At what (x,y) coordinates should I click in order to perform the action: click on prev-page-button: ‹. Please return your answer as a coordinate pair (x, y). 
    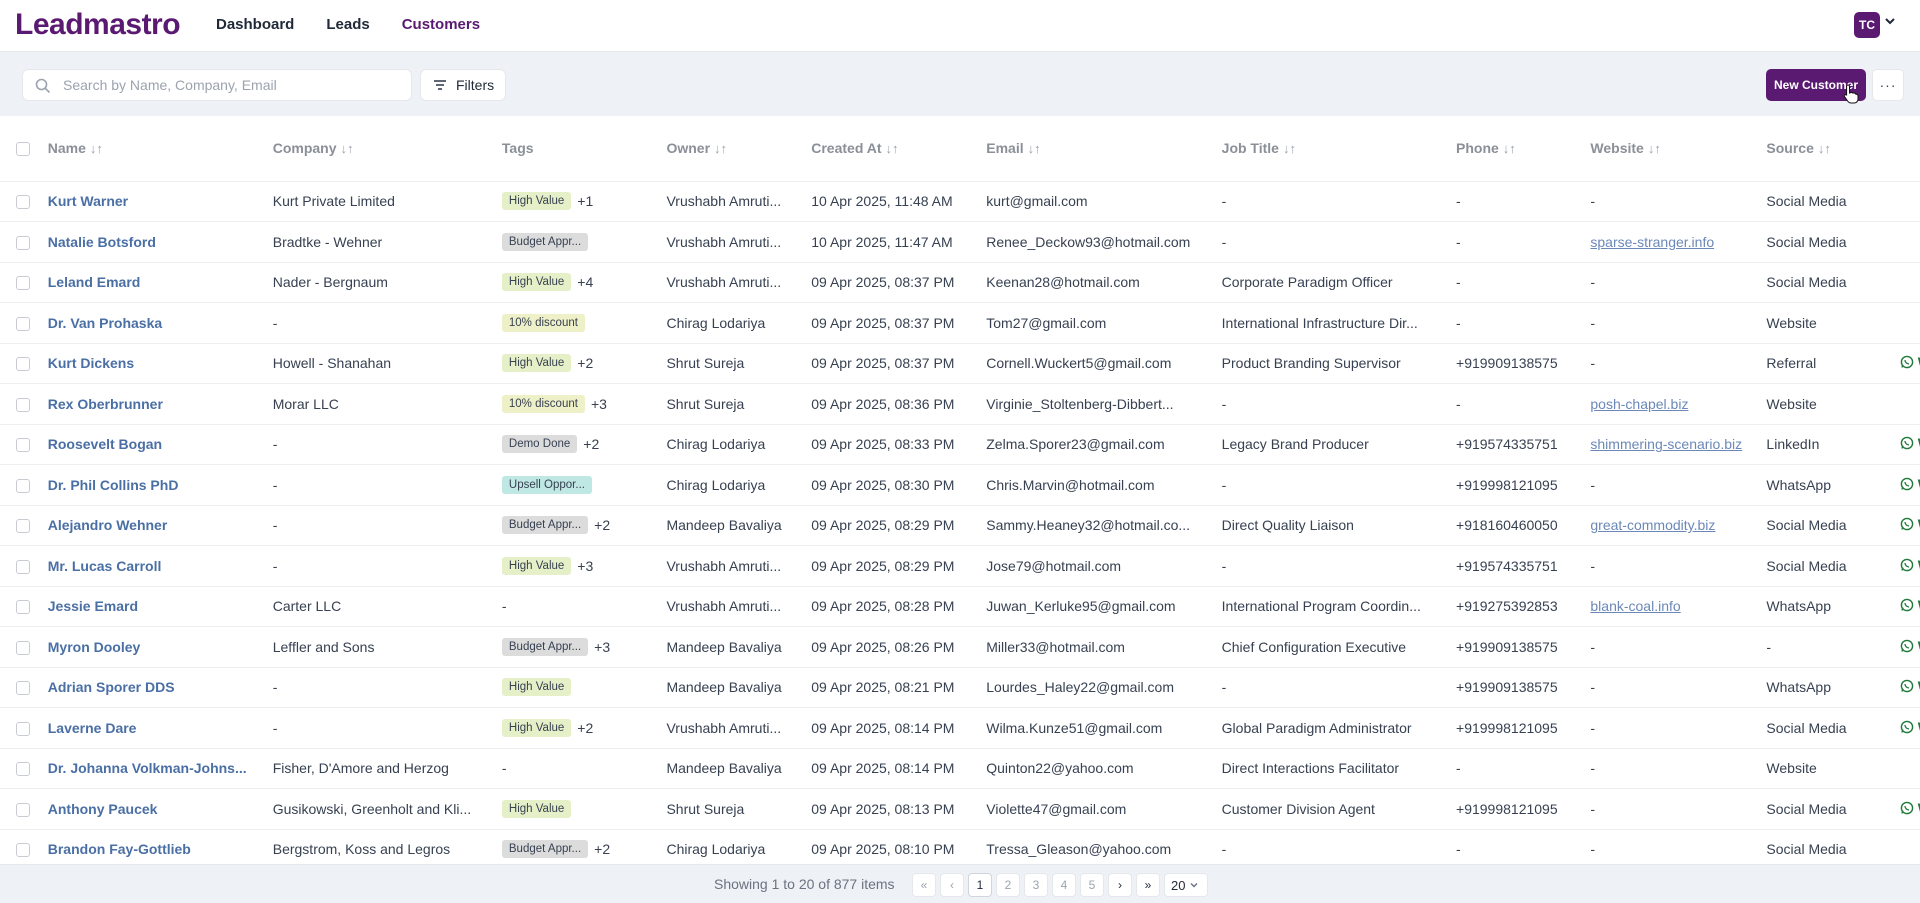
    Looking at the image, I should click on (952, 885).